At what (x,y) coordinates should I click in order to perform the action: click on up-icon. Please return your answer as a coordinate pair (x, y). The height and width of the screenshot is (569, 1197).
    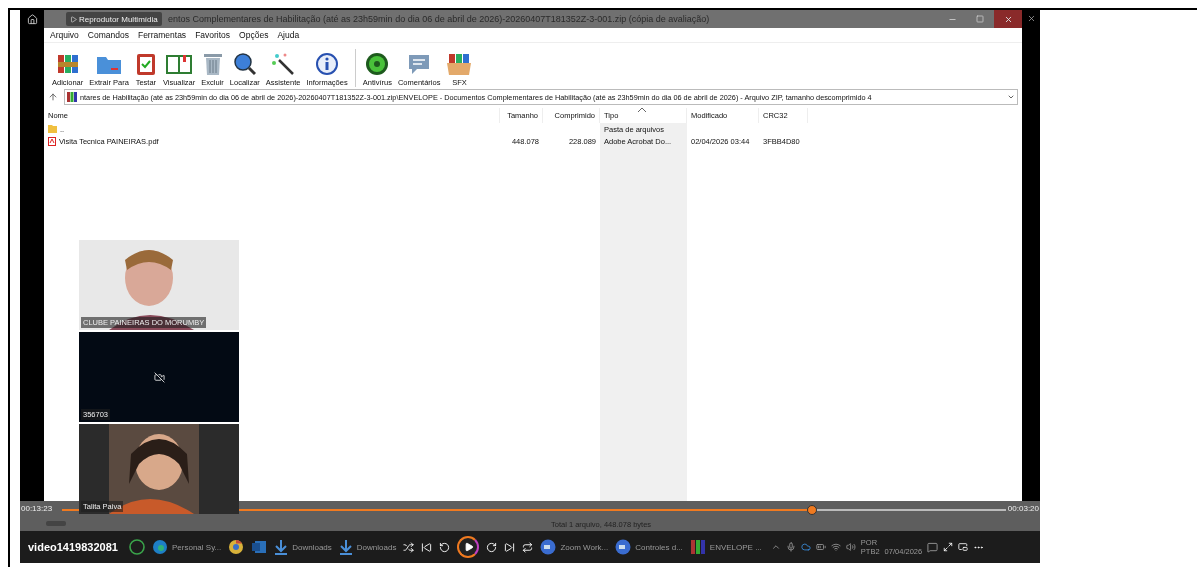
    Looking at the image, I should click on (53, 97).